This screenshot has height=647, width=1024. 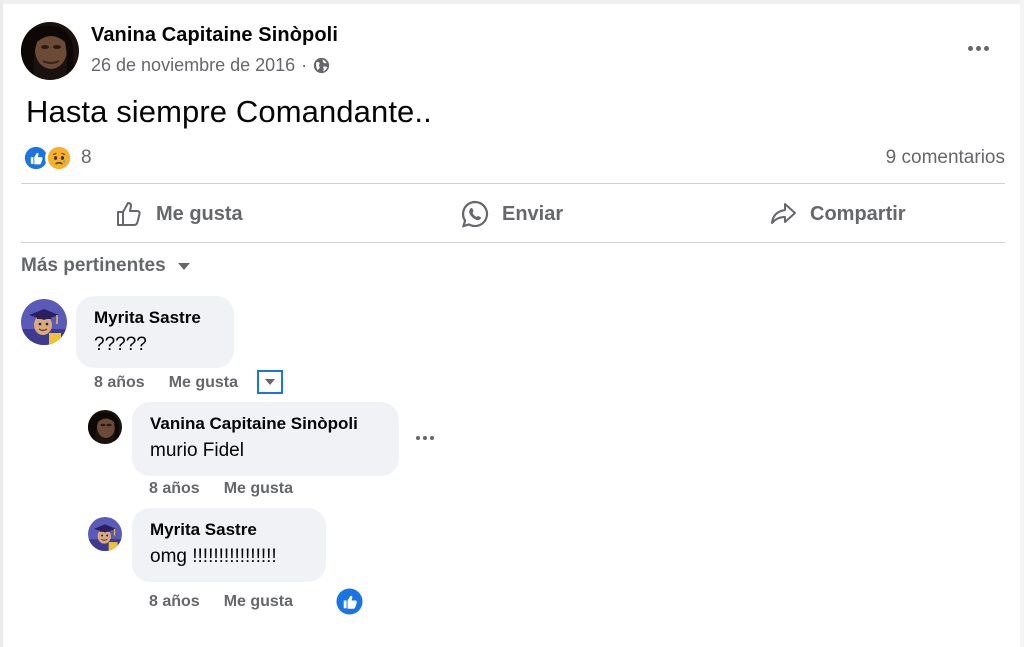 What do you see at coordinates (349, 601) in the screenshot?
I see `like-reaction-icon` at bounding box center [349, 601].